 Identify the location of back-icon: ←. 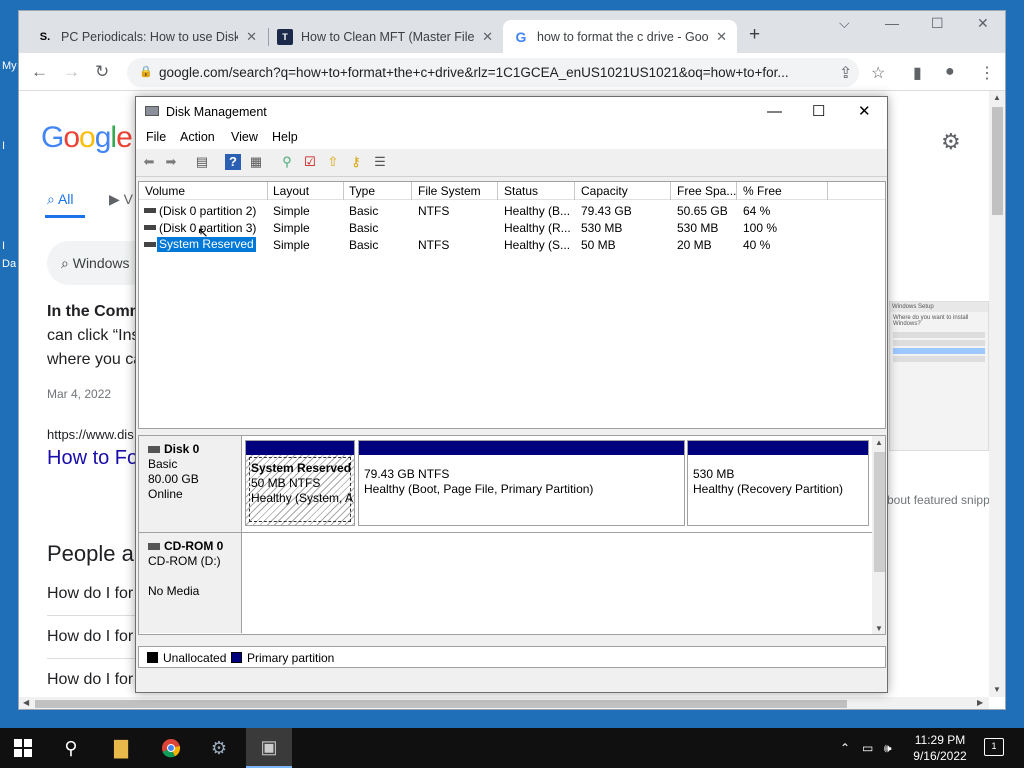
(39, 72).